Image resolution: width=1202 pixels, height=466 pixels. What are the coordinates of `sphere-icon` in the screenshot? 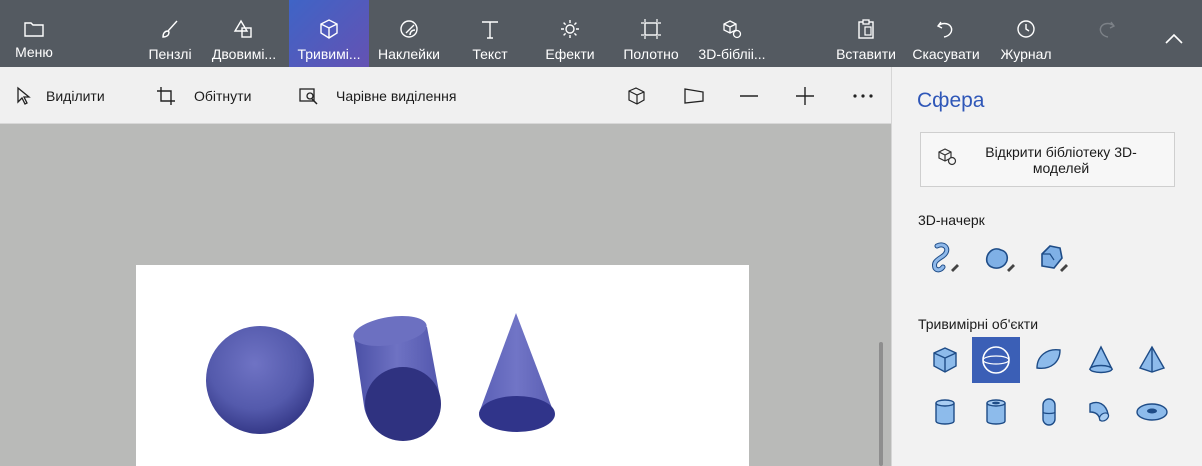 It's located at (996, 360).